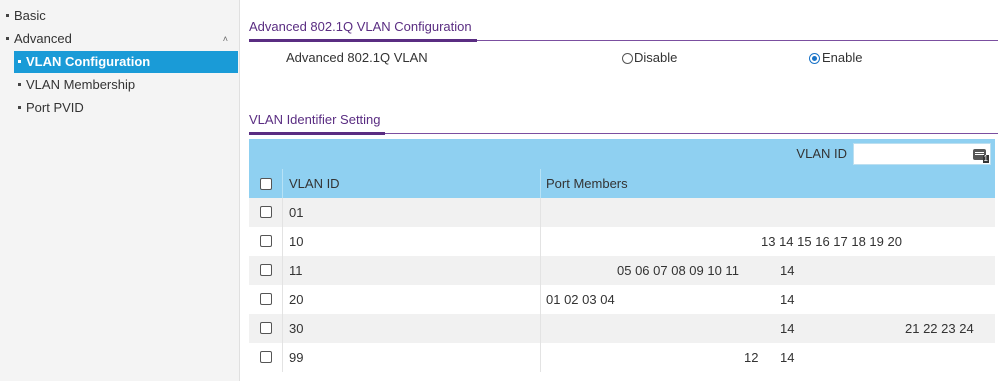 The height and width of the screenshot is (381, 998). Describe the element at coordinates (622, 357) in the screenshot. I see `table-row: 99 12 14` at that location.